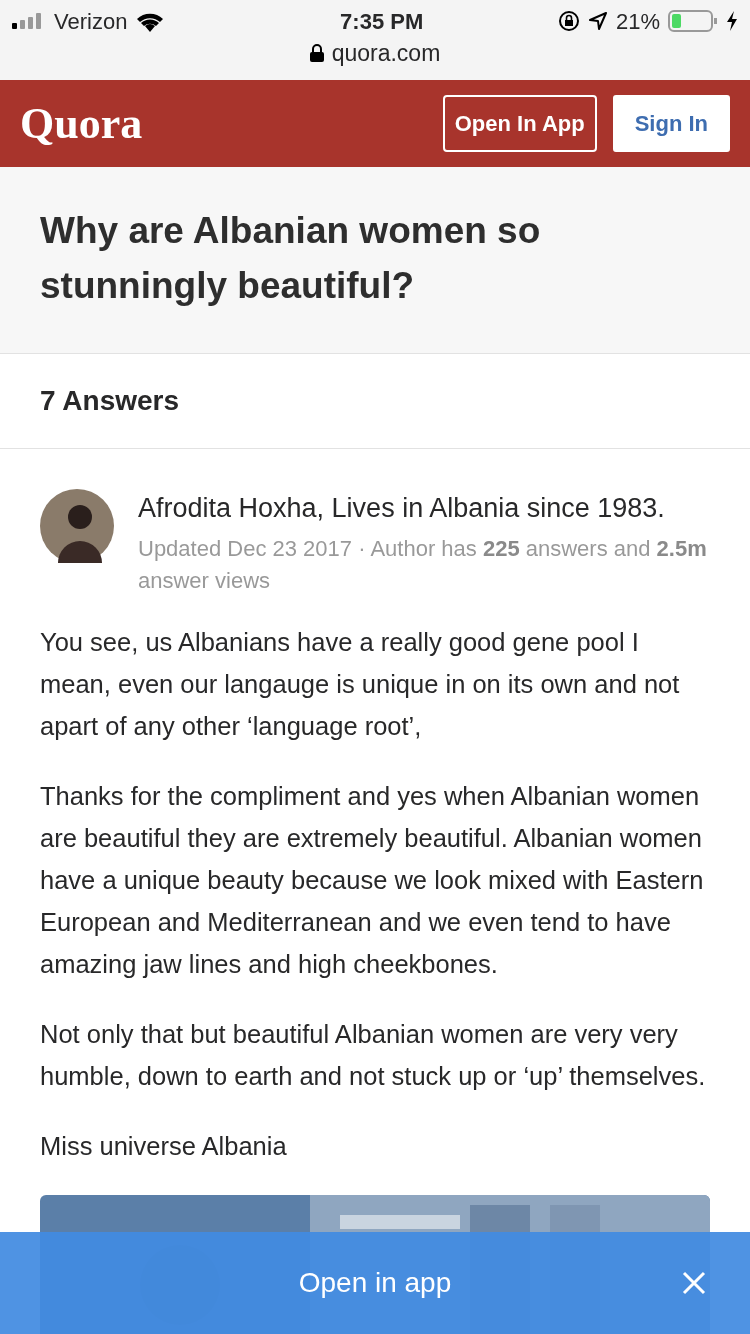 This screenshot has height=1334, width=750. I want to click on open-in-app-button: Open In App, so click(519, 123).